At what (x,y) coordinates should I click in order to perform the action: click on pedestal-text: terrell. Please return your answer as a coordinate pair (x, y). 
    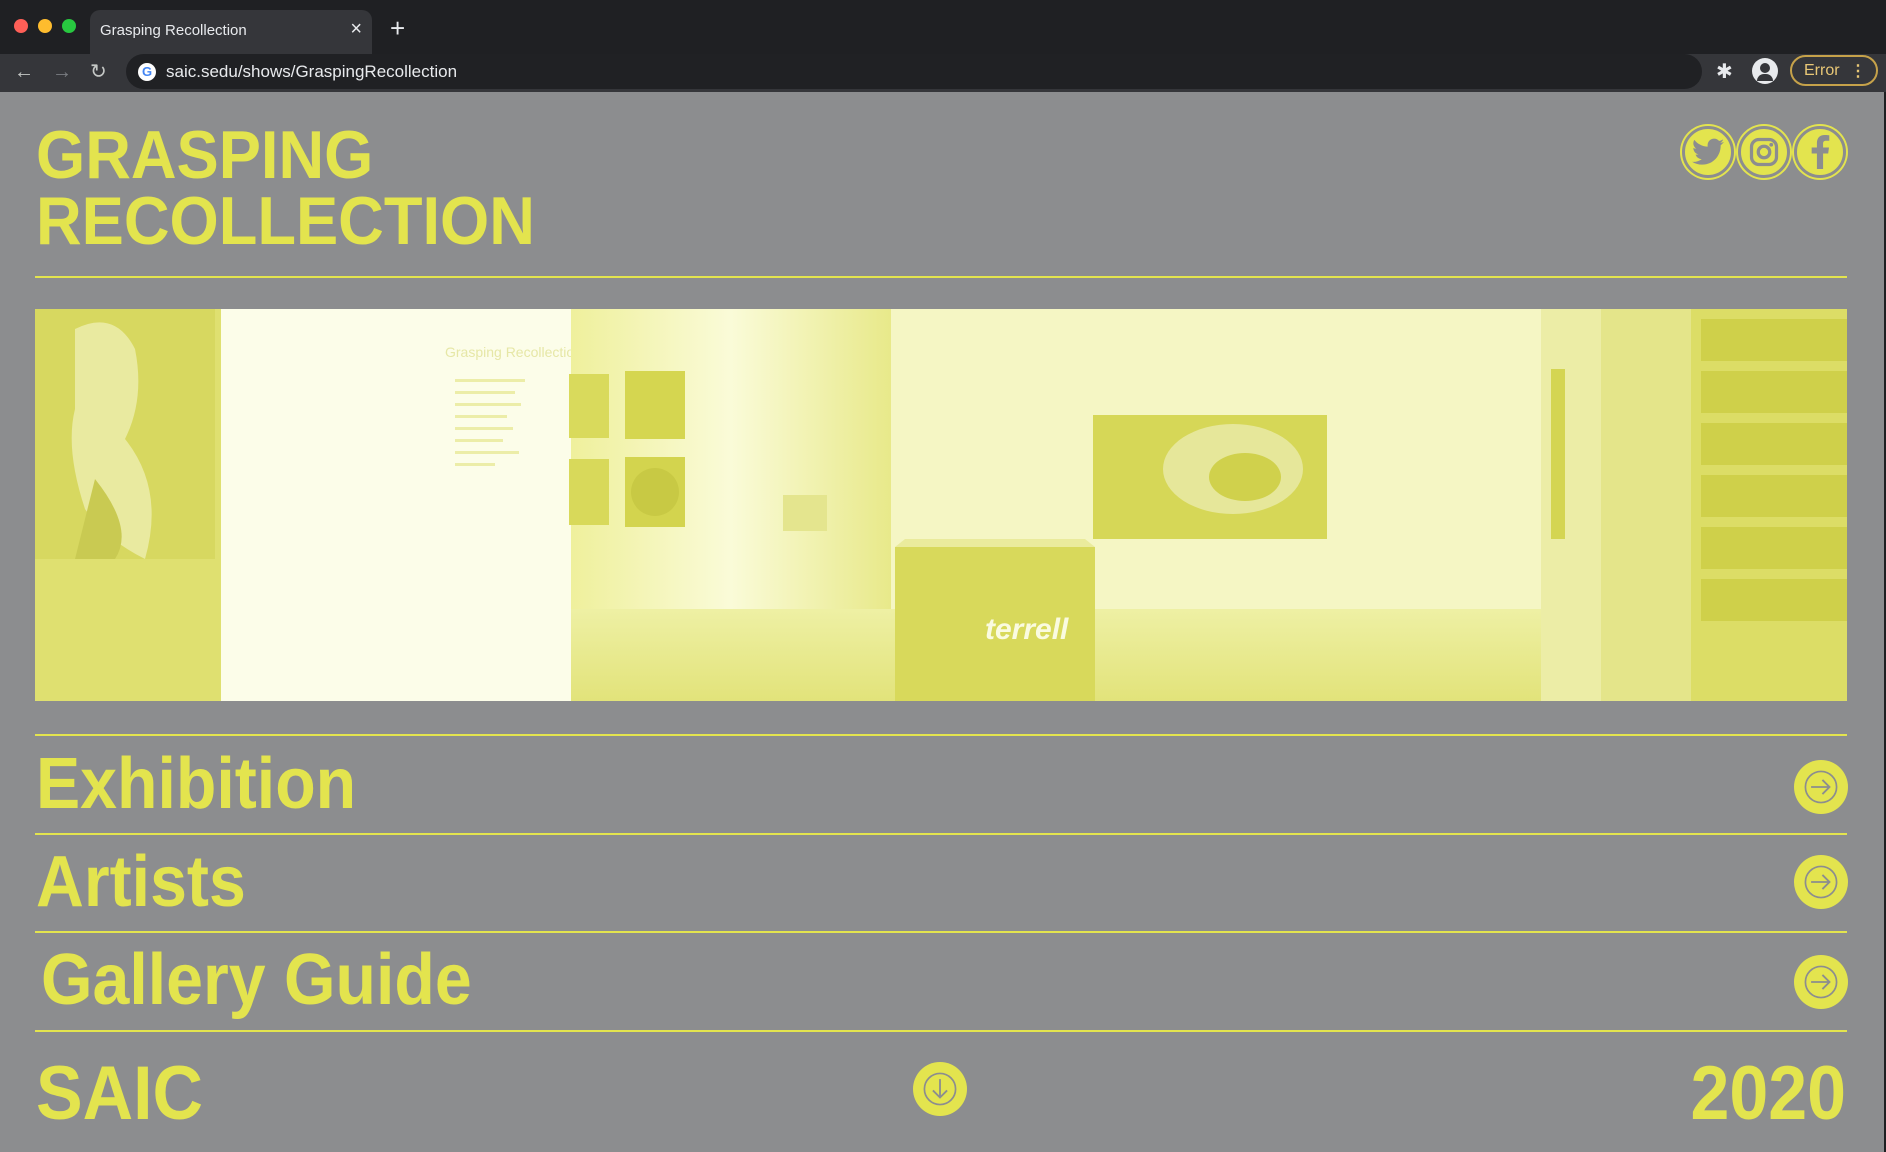
    Looking at the image, I should click on (1027, 629).